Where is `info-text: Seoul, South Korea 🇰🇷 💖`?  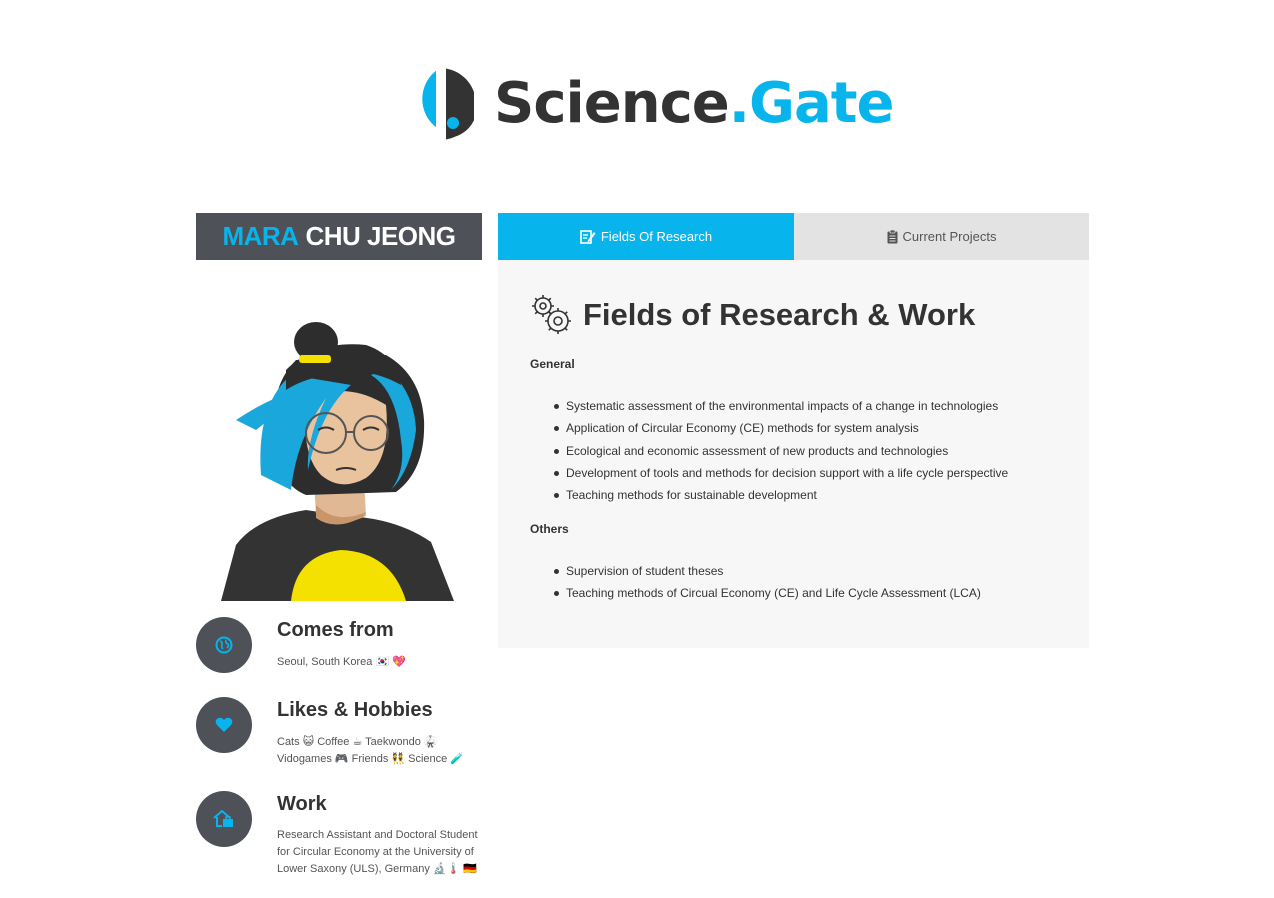 info-text: Seoul, South Korea 🇰🇷 💖 is located at coordinates (341, 662).